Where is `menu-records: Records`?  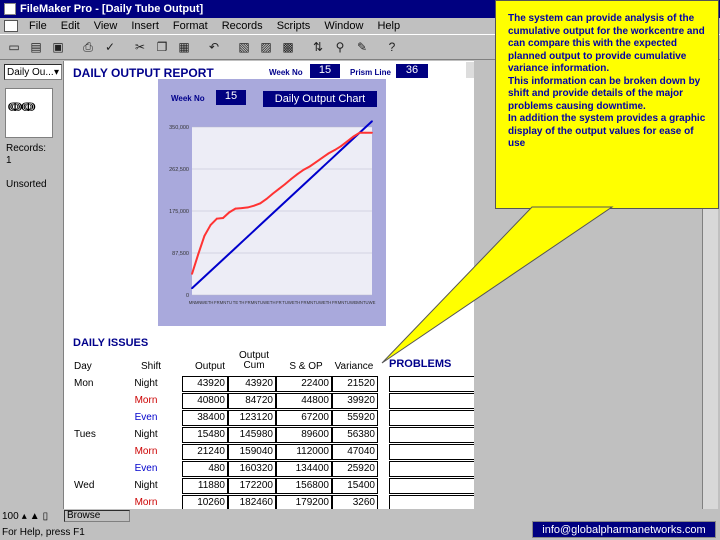
menu-records: Records is located at coordinates (242, 26).